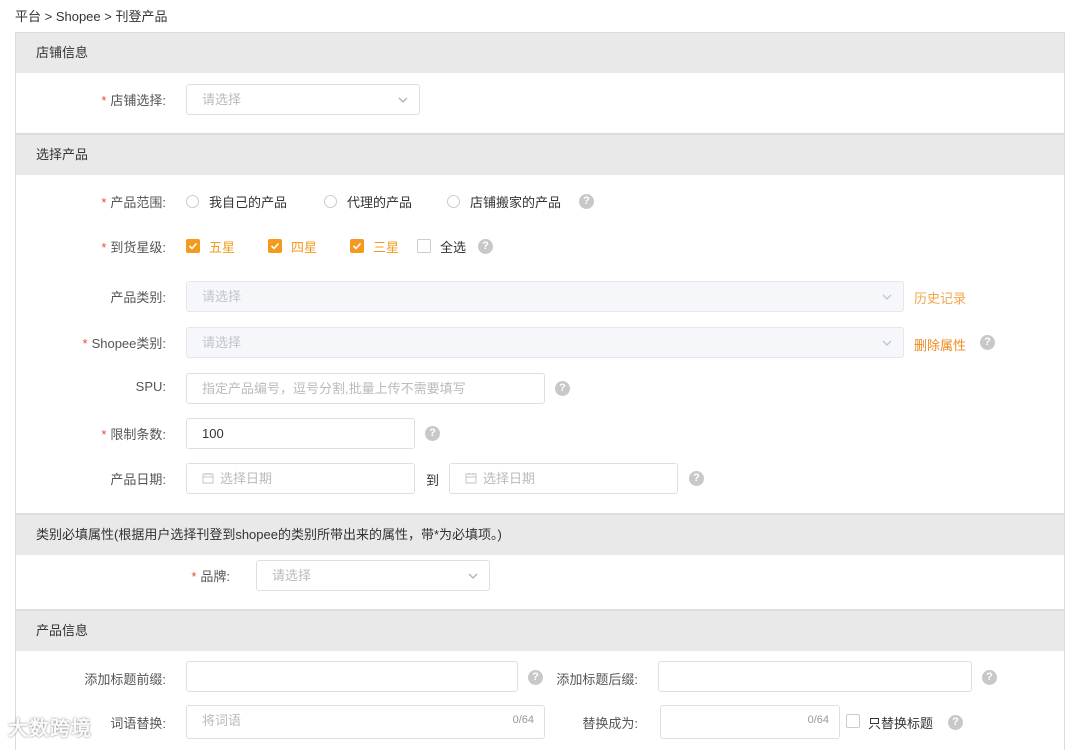 The image size is (1080, 750). Describe the element at coordinates (540, 83) in the screenshot. I see `store-panel: 店铺信息 * 店铺选择: 请选择` at that location.